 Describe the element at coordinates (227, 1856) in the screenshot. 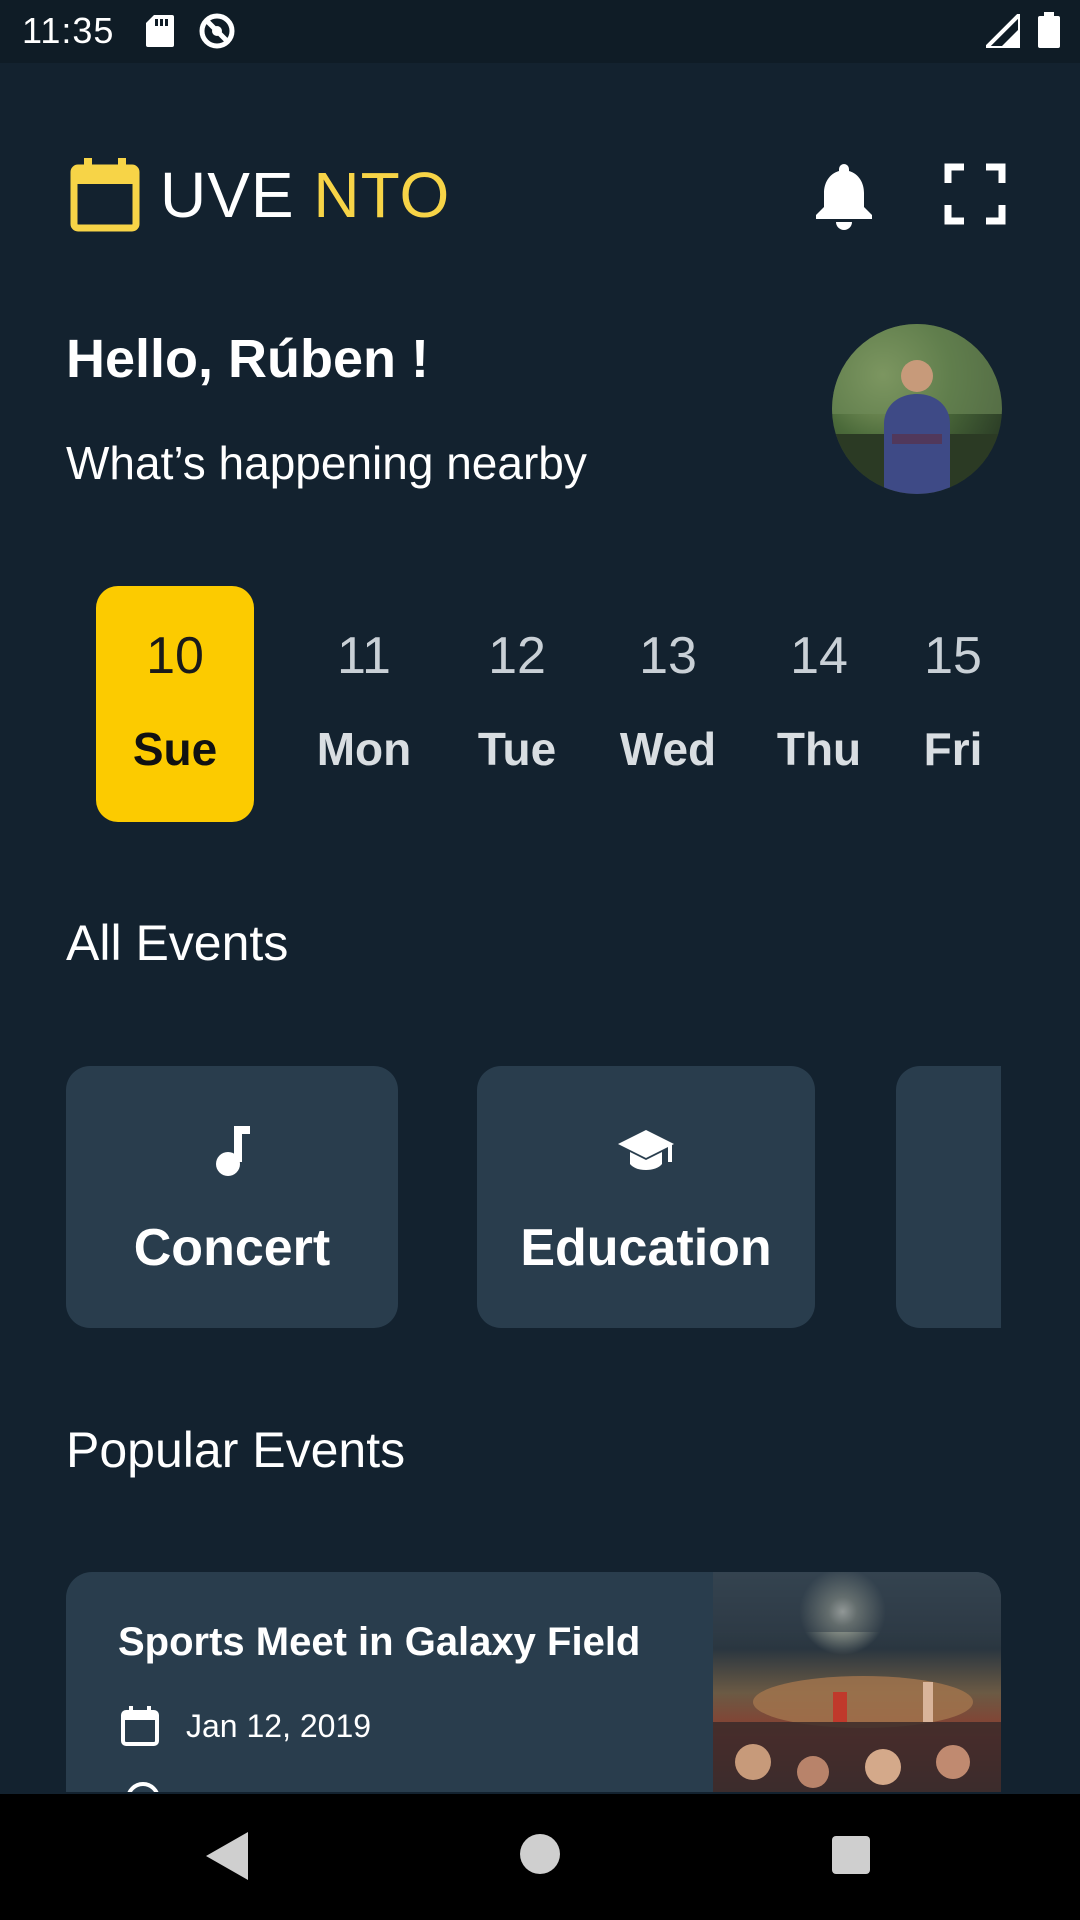

I see `back-icon` at that location.